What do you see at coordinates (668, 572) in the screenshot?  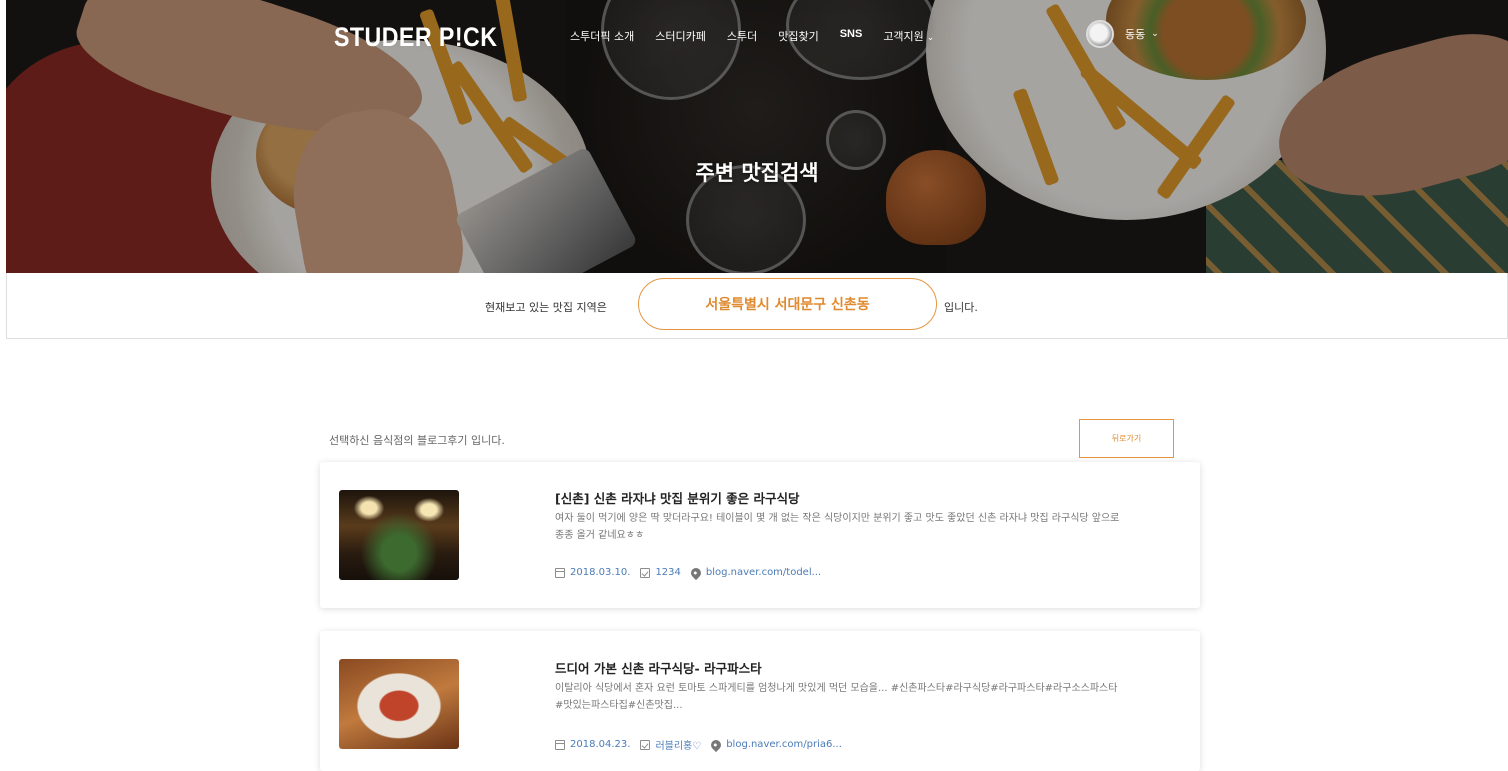 I see `post-author: 1234` at bounding box center [668, 572].